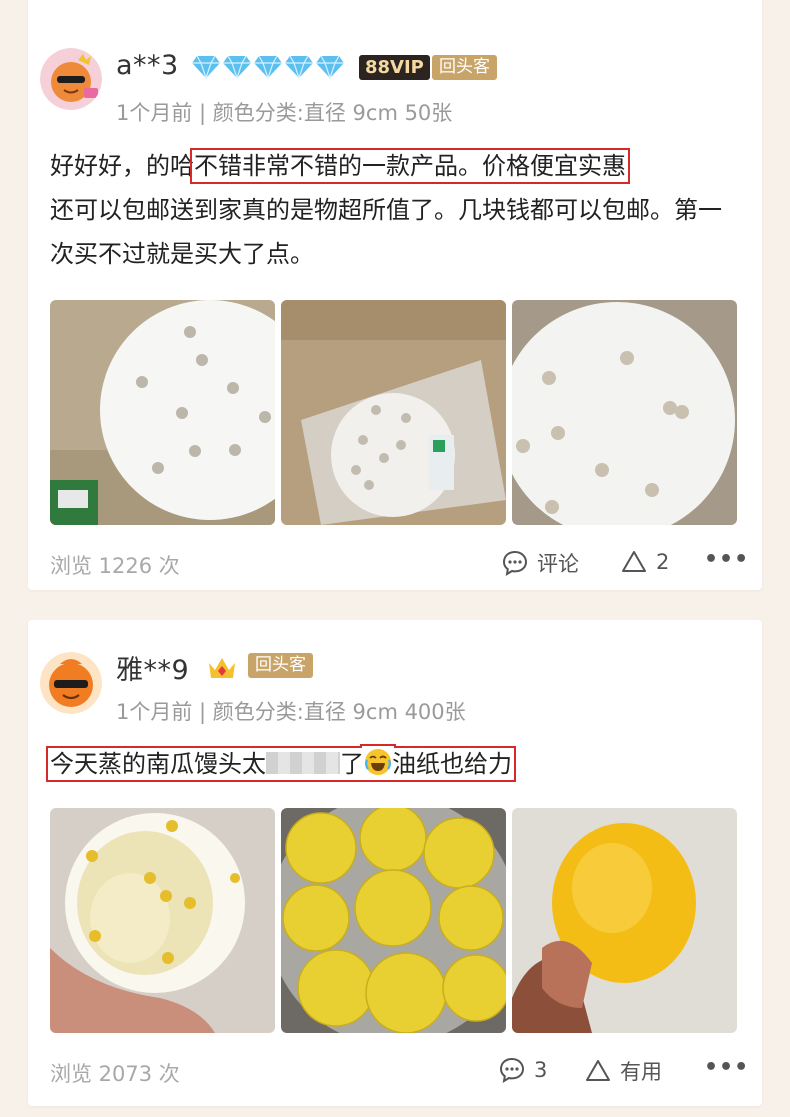 The width and height of the screenshot is (790, 1117). I want to click on comment-button: 评论, so click(540, 563).